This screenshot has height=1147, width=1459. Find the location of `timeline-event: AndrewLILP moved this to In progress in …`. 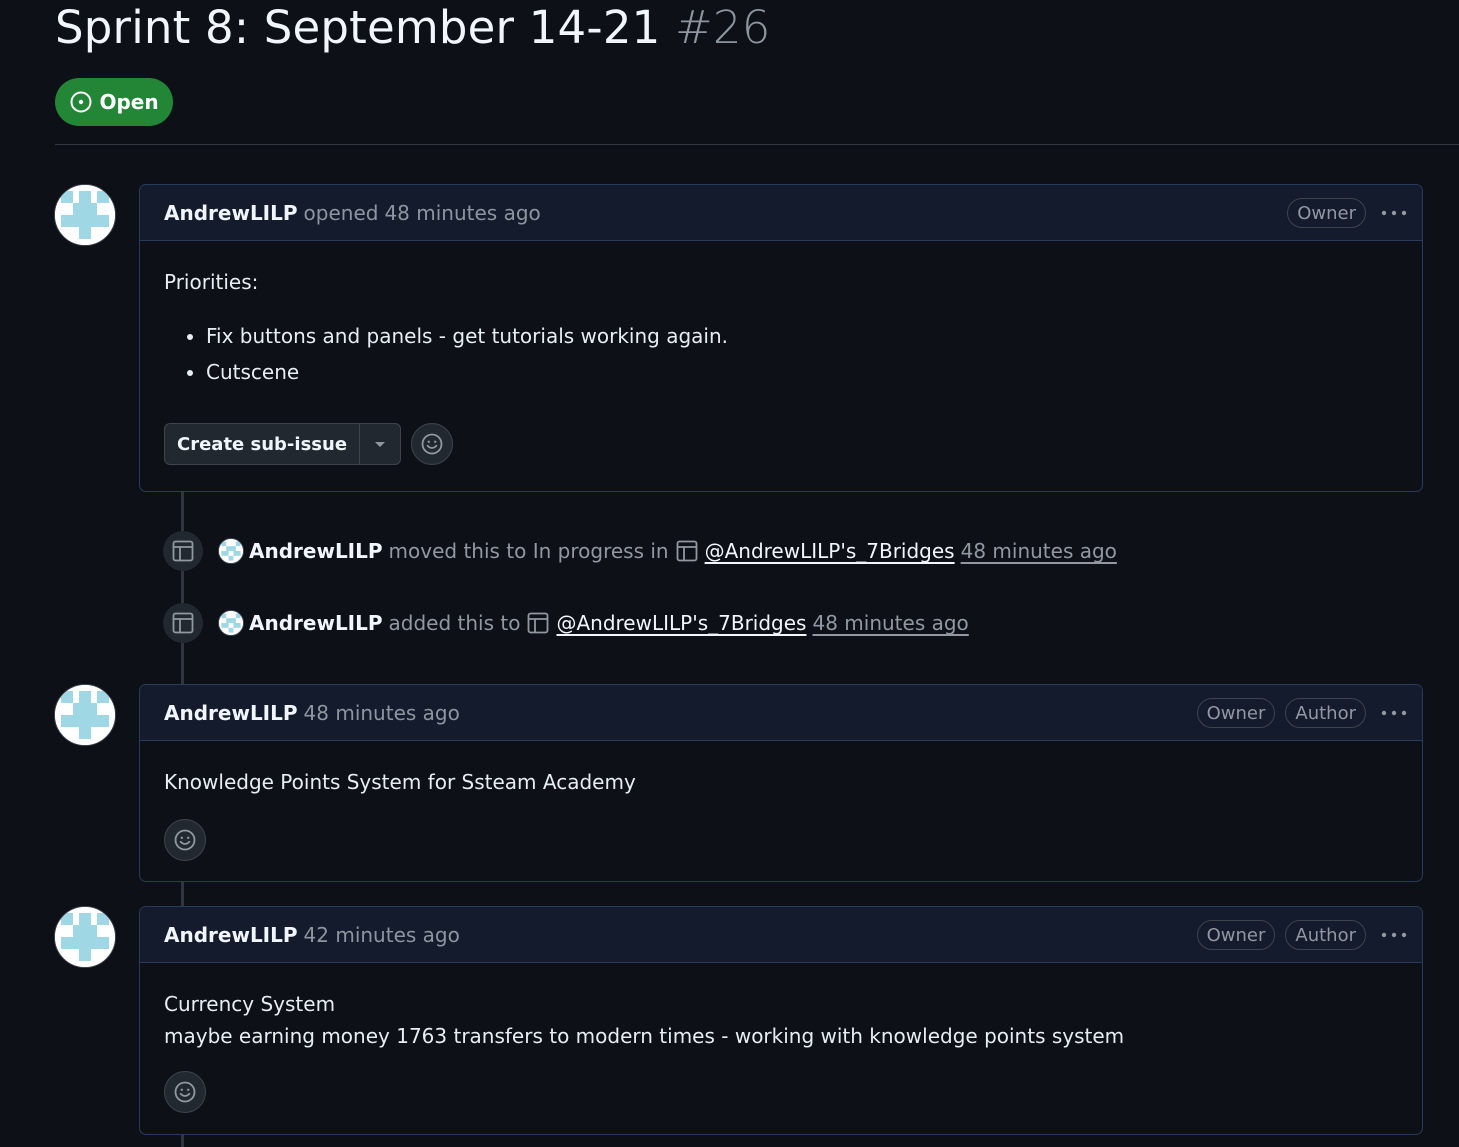

timeline-event: AndrewLILP moved this to In progress in … is located at coordinates (640, 551).